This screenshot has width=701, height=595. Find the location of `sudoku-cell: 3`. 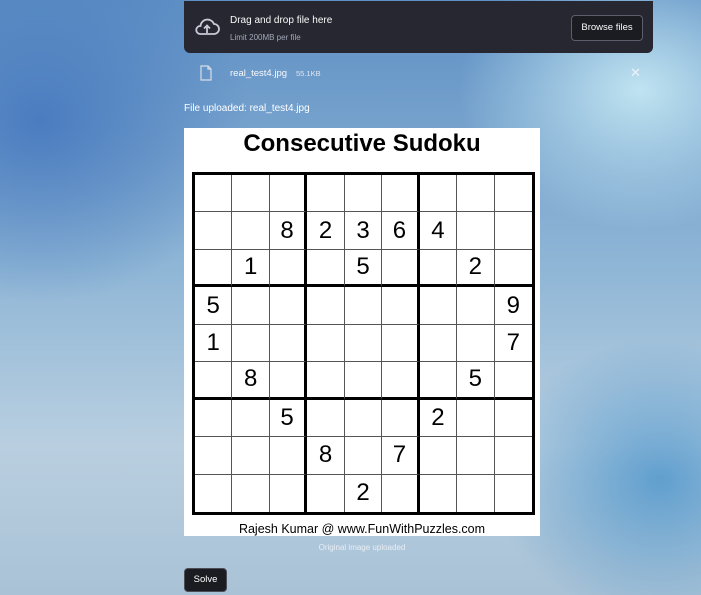

sudoku-cell: 3 is located at coordinates (363, 231).